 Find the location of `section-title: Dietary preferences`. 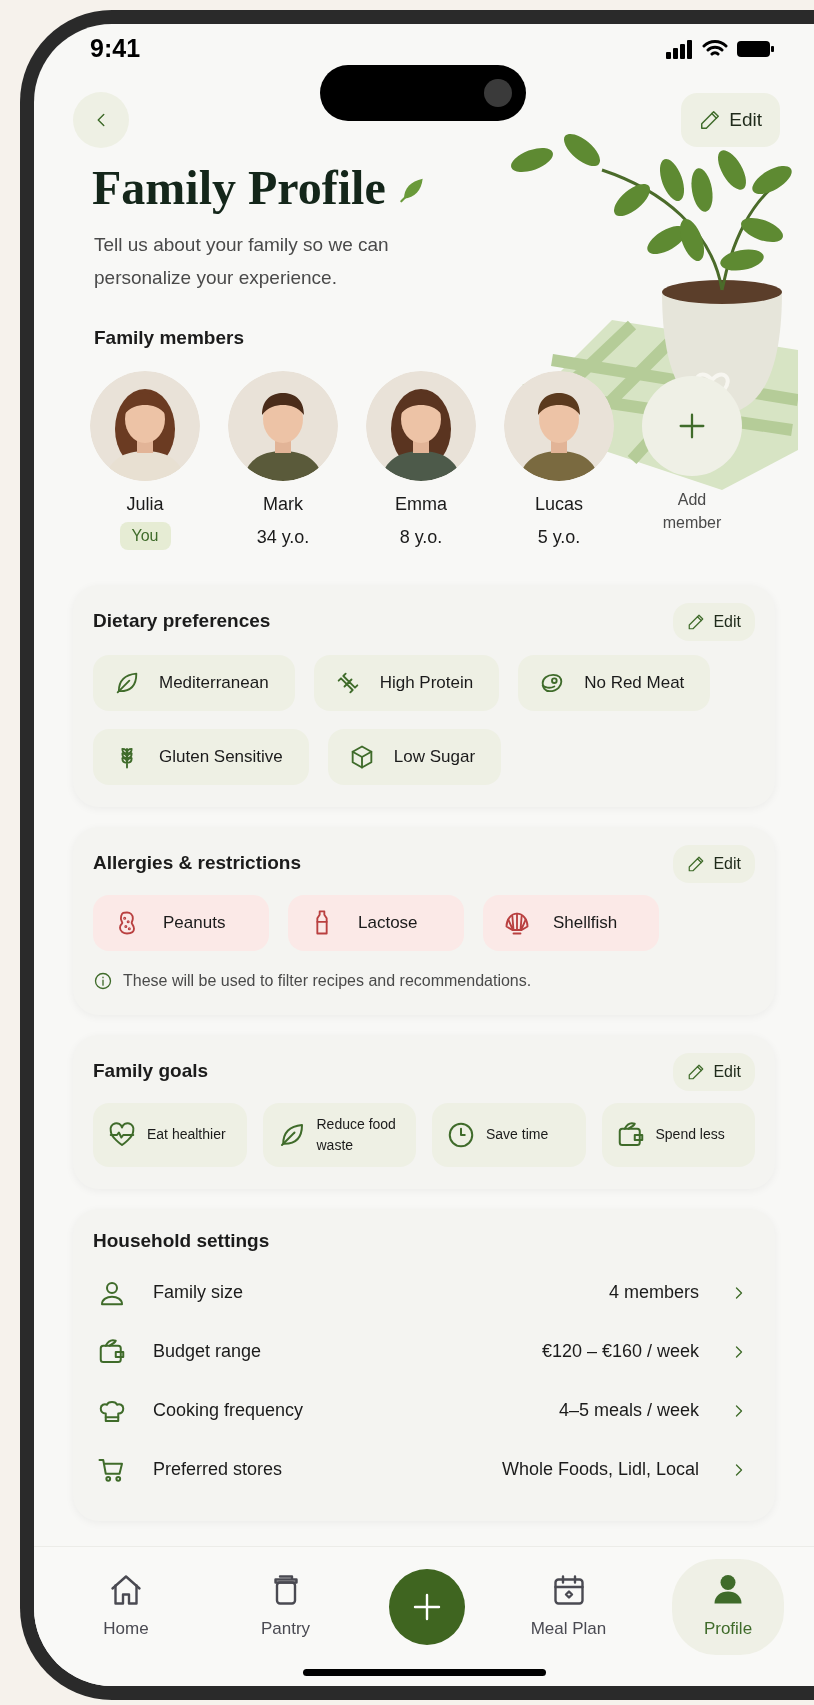

section-title: Dietary preferences is located at coordinates (182, 621).